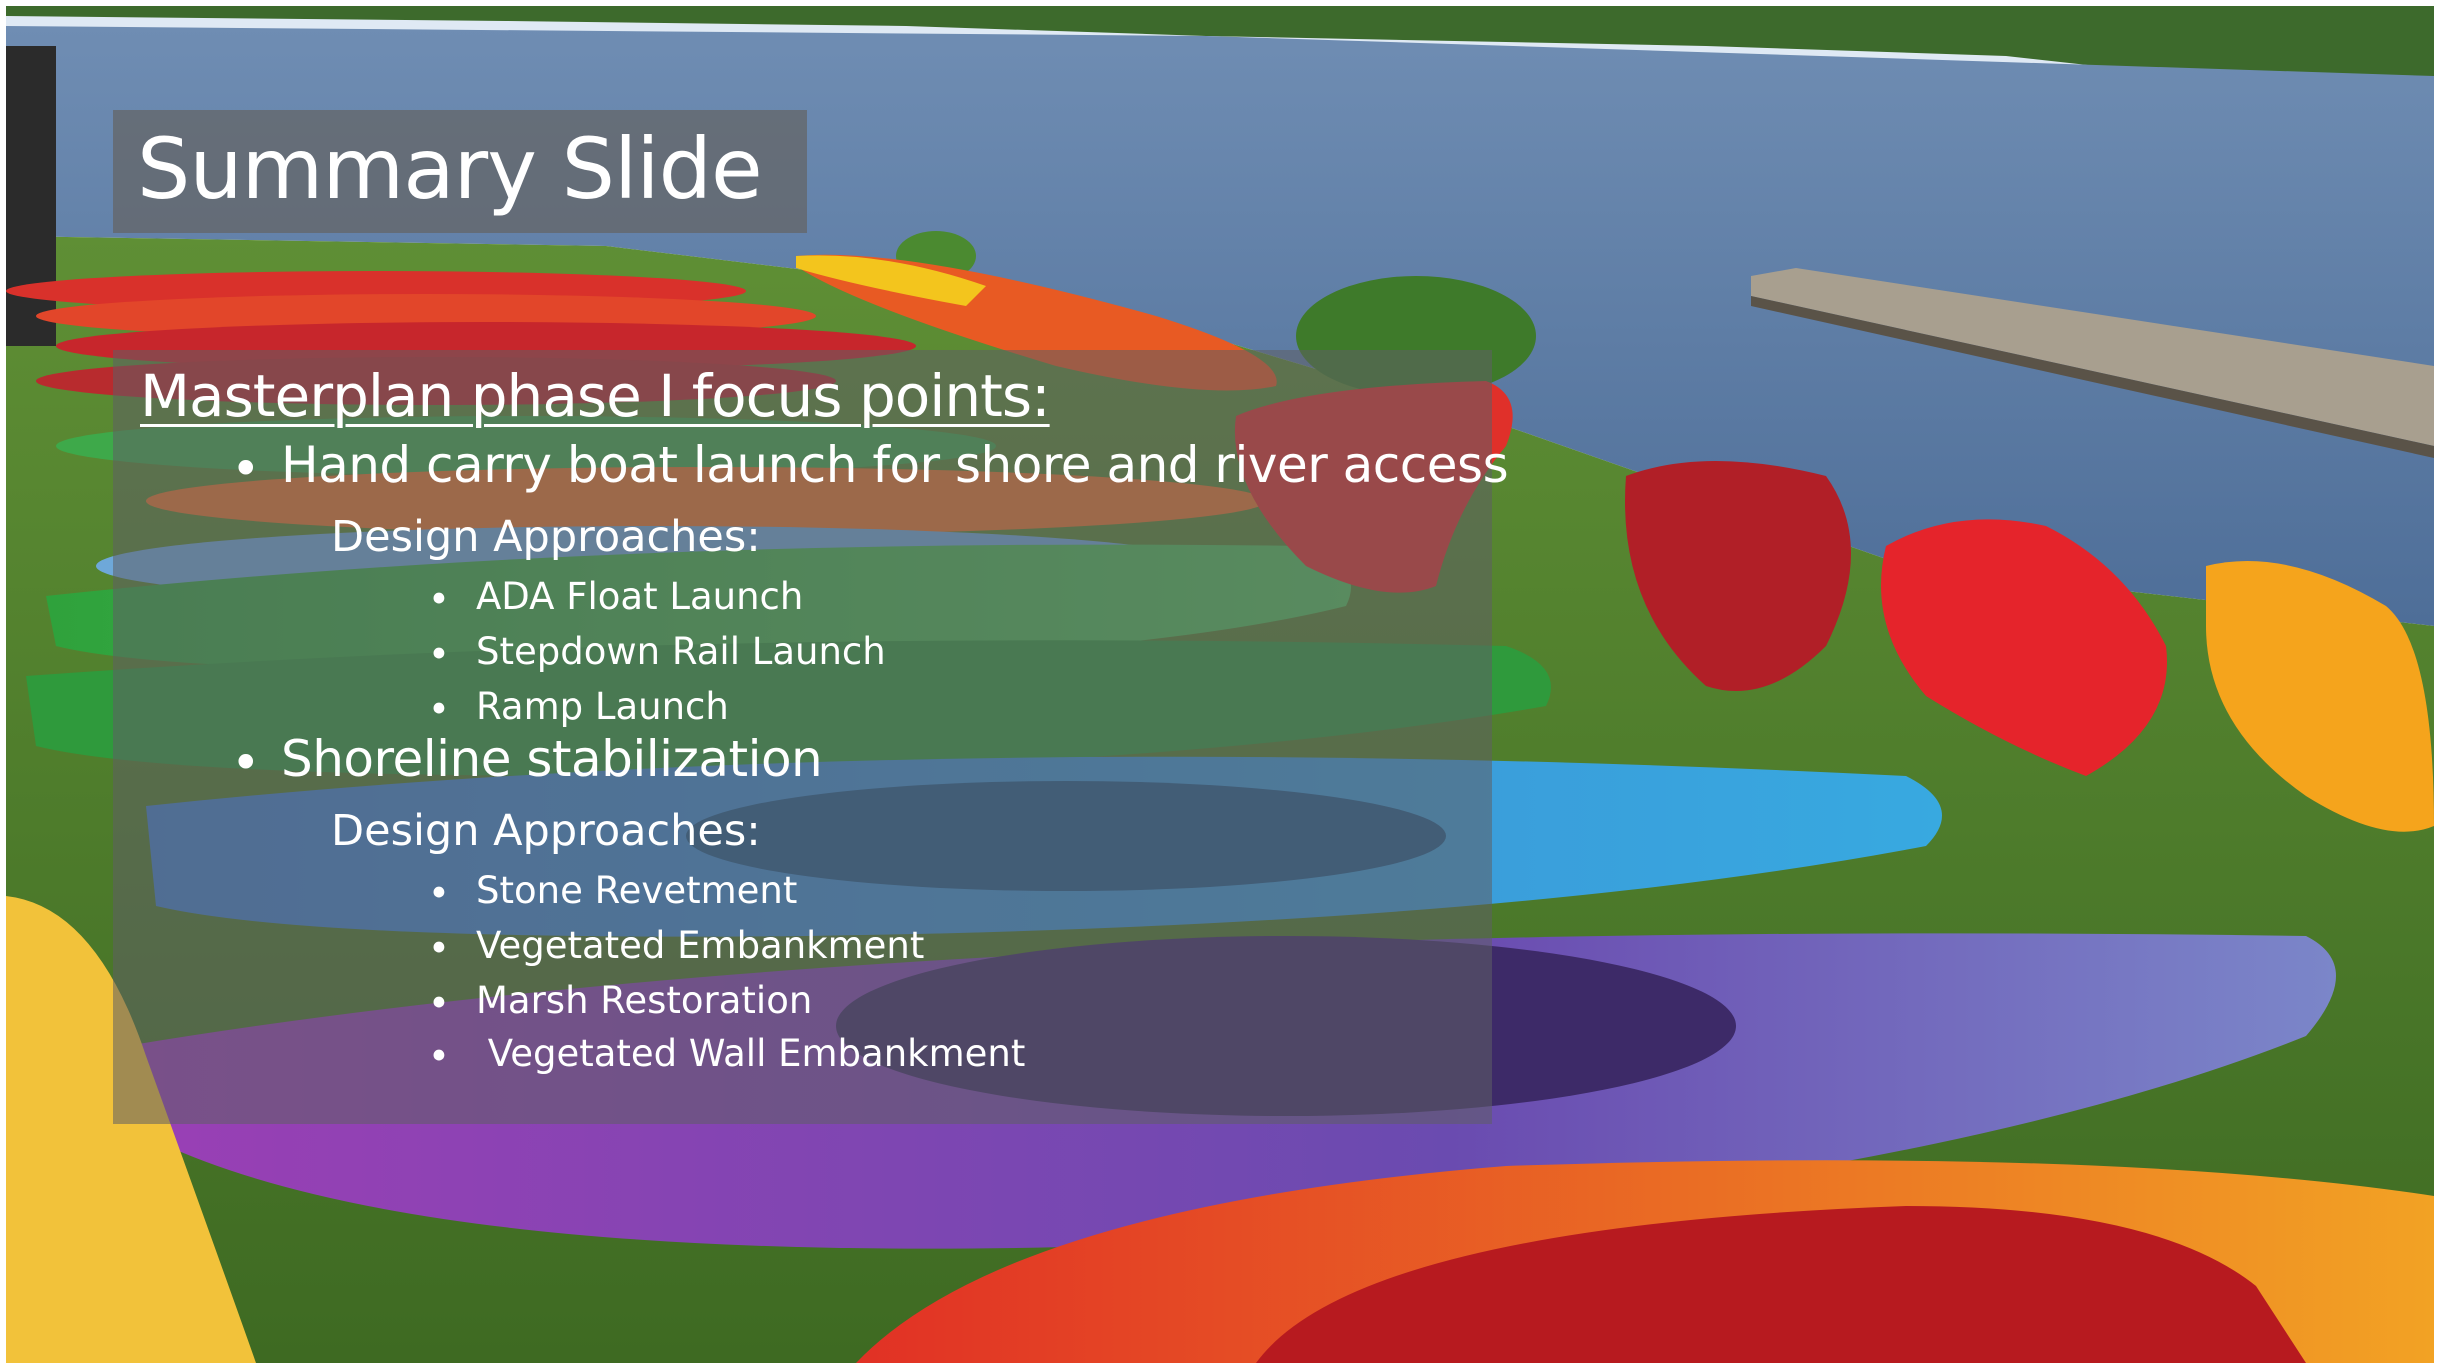  What do you see at coordinates (546, 831) in the screenshot?
I see `design-approaches-2: Design Approaches:` at bounding box center [546, 831].